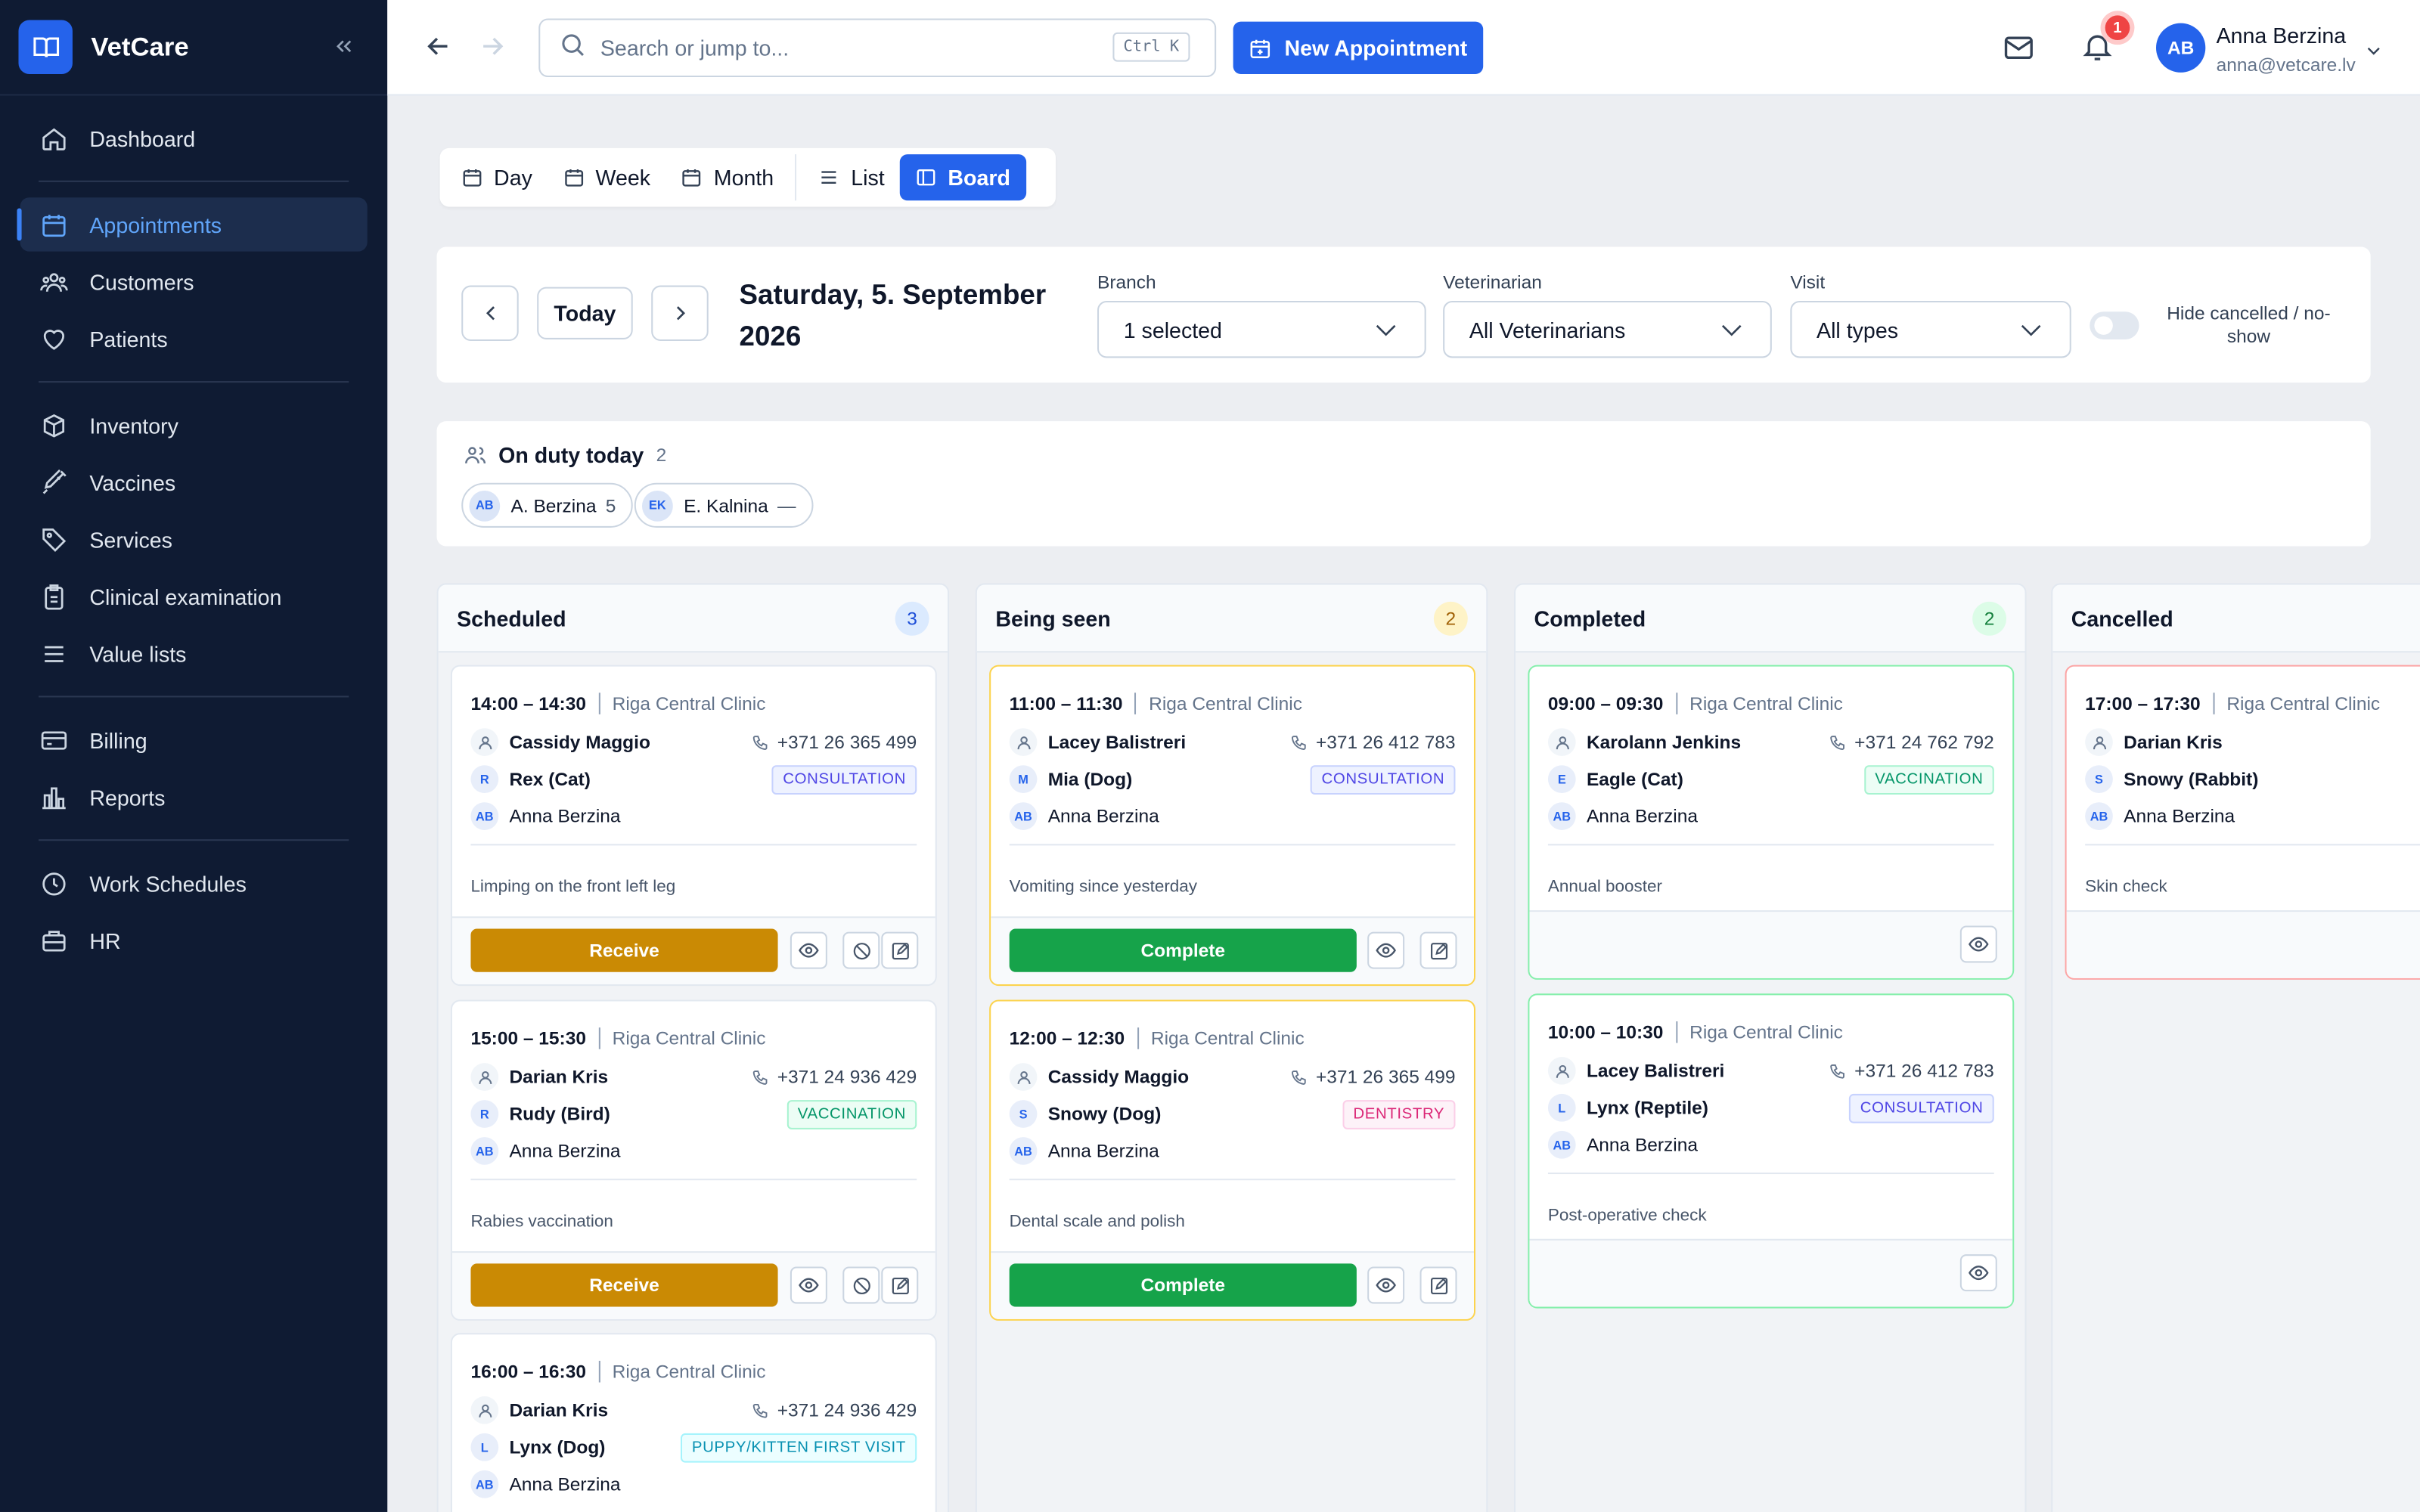 This screenshot has height=1512, width=2420. I want to click on sidebar-item-label: Vaccines, so click(132, 482).